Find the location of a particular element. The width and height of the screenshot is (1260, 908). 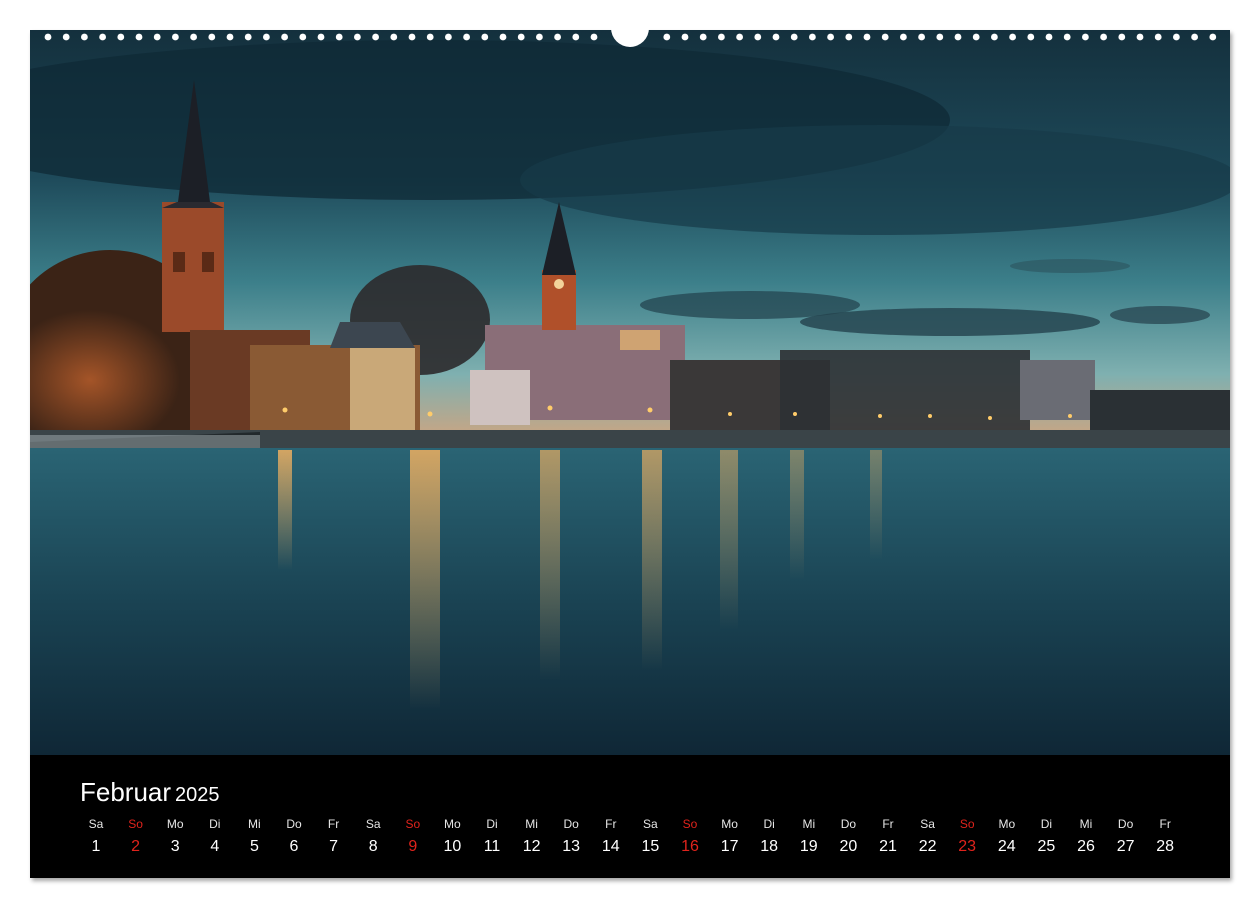

day-number: 28 is located at coordinates (1165, 846).